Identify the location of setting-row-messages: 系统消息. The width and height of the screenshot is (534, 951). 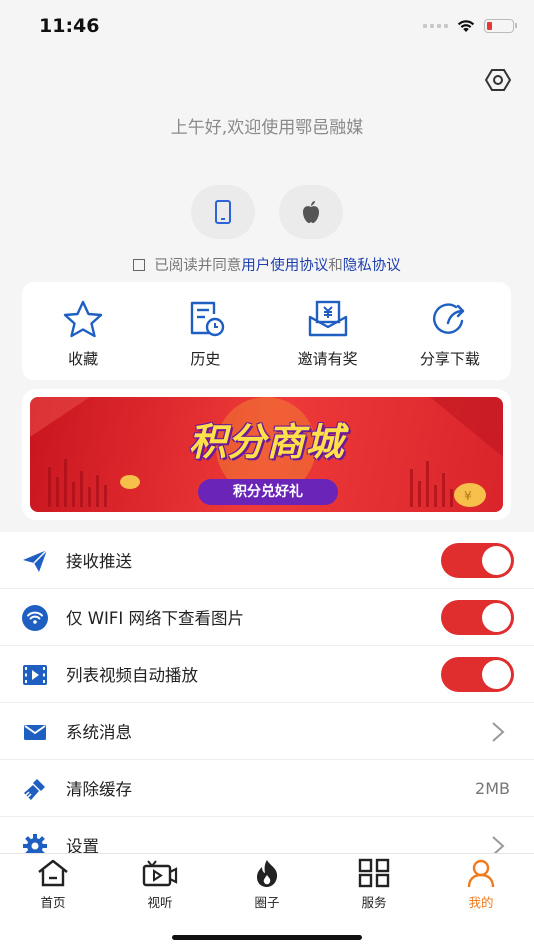
(267, 731).